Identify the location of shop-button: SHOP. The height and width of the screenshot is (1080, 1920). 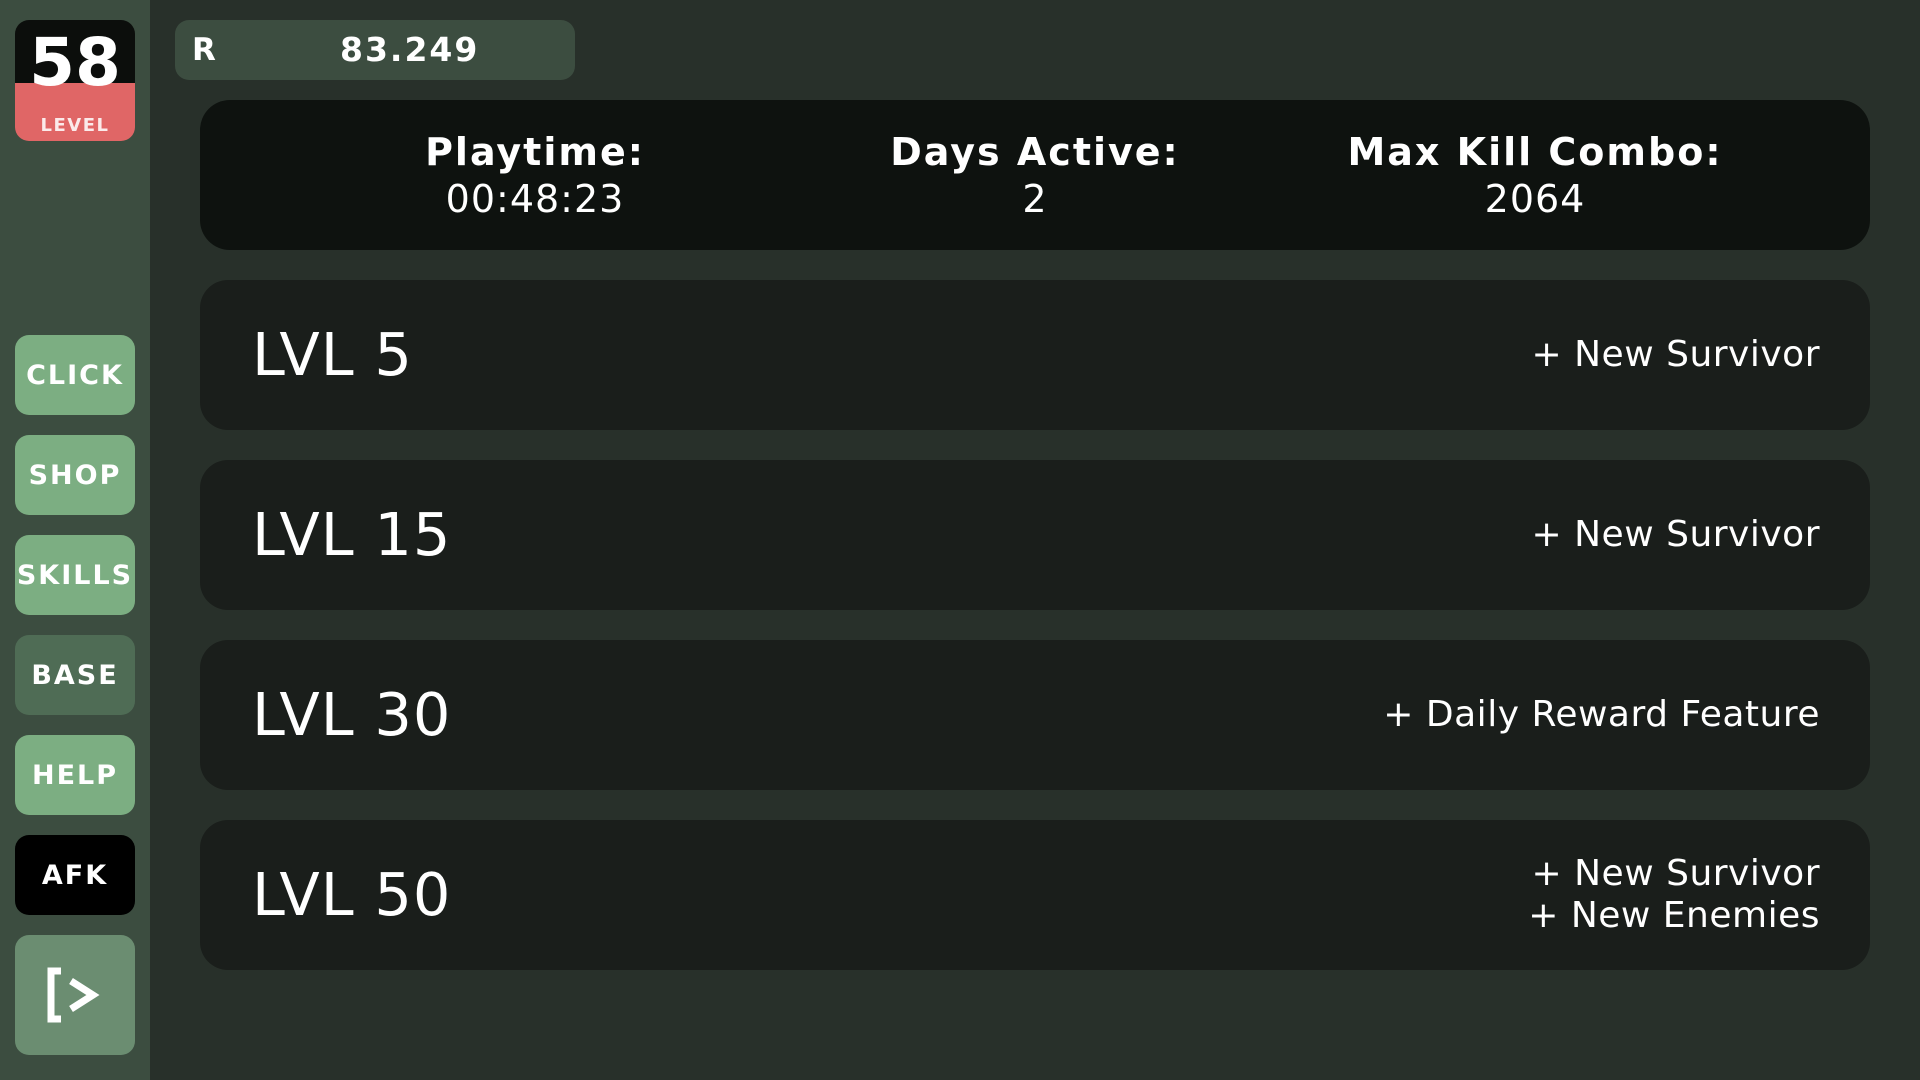
(75, 475).